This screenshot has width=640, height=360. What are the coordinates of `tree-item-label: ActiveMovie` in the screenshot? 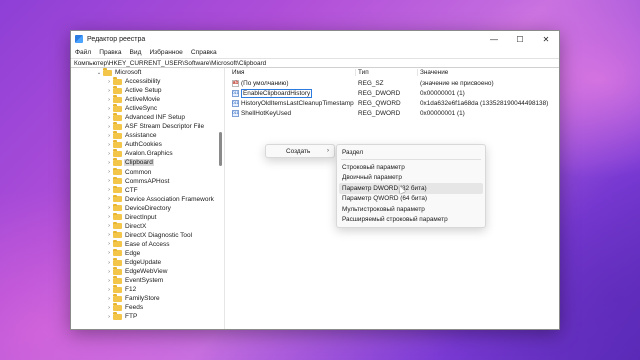 It's located at (143, 100).